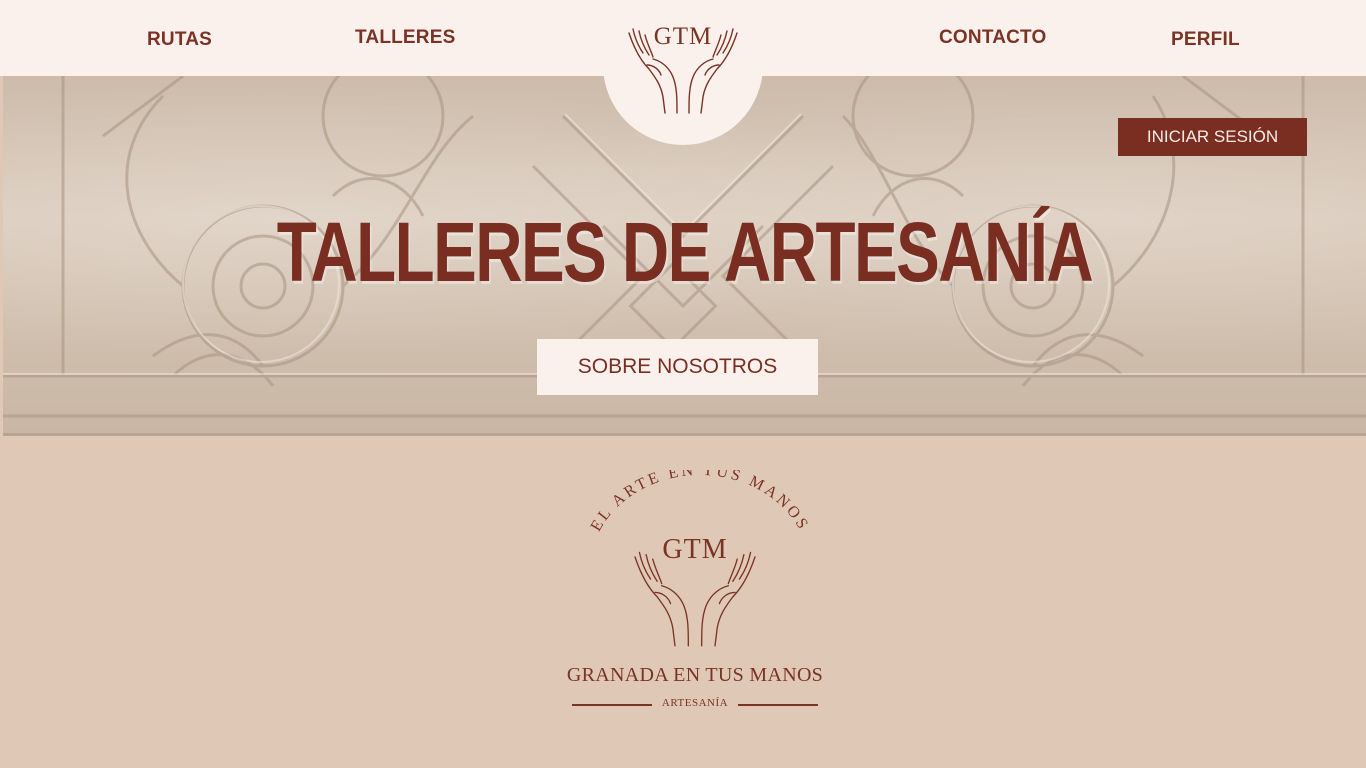 Image resolution: width=1366 pixels, height=768 pixels. Describe the element at coordinates (1212, 137) in the screenshot. I see `login-button: INICIAR SESIÓN` at that location.